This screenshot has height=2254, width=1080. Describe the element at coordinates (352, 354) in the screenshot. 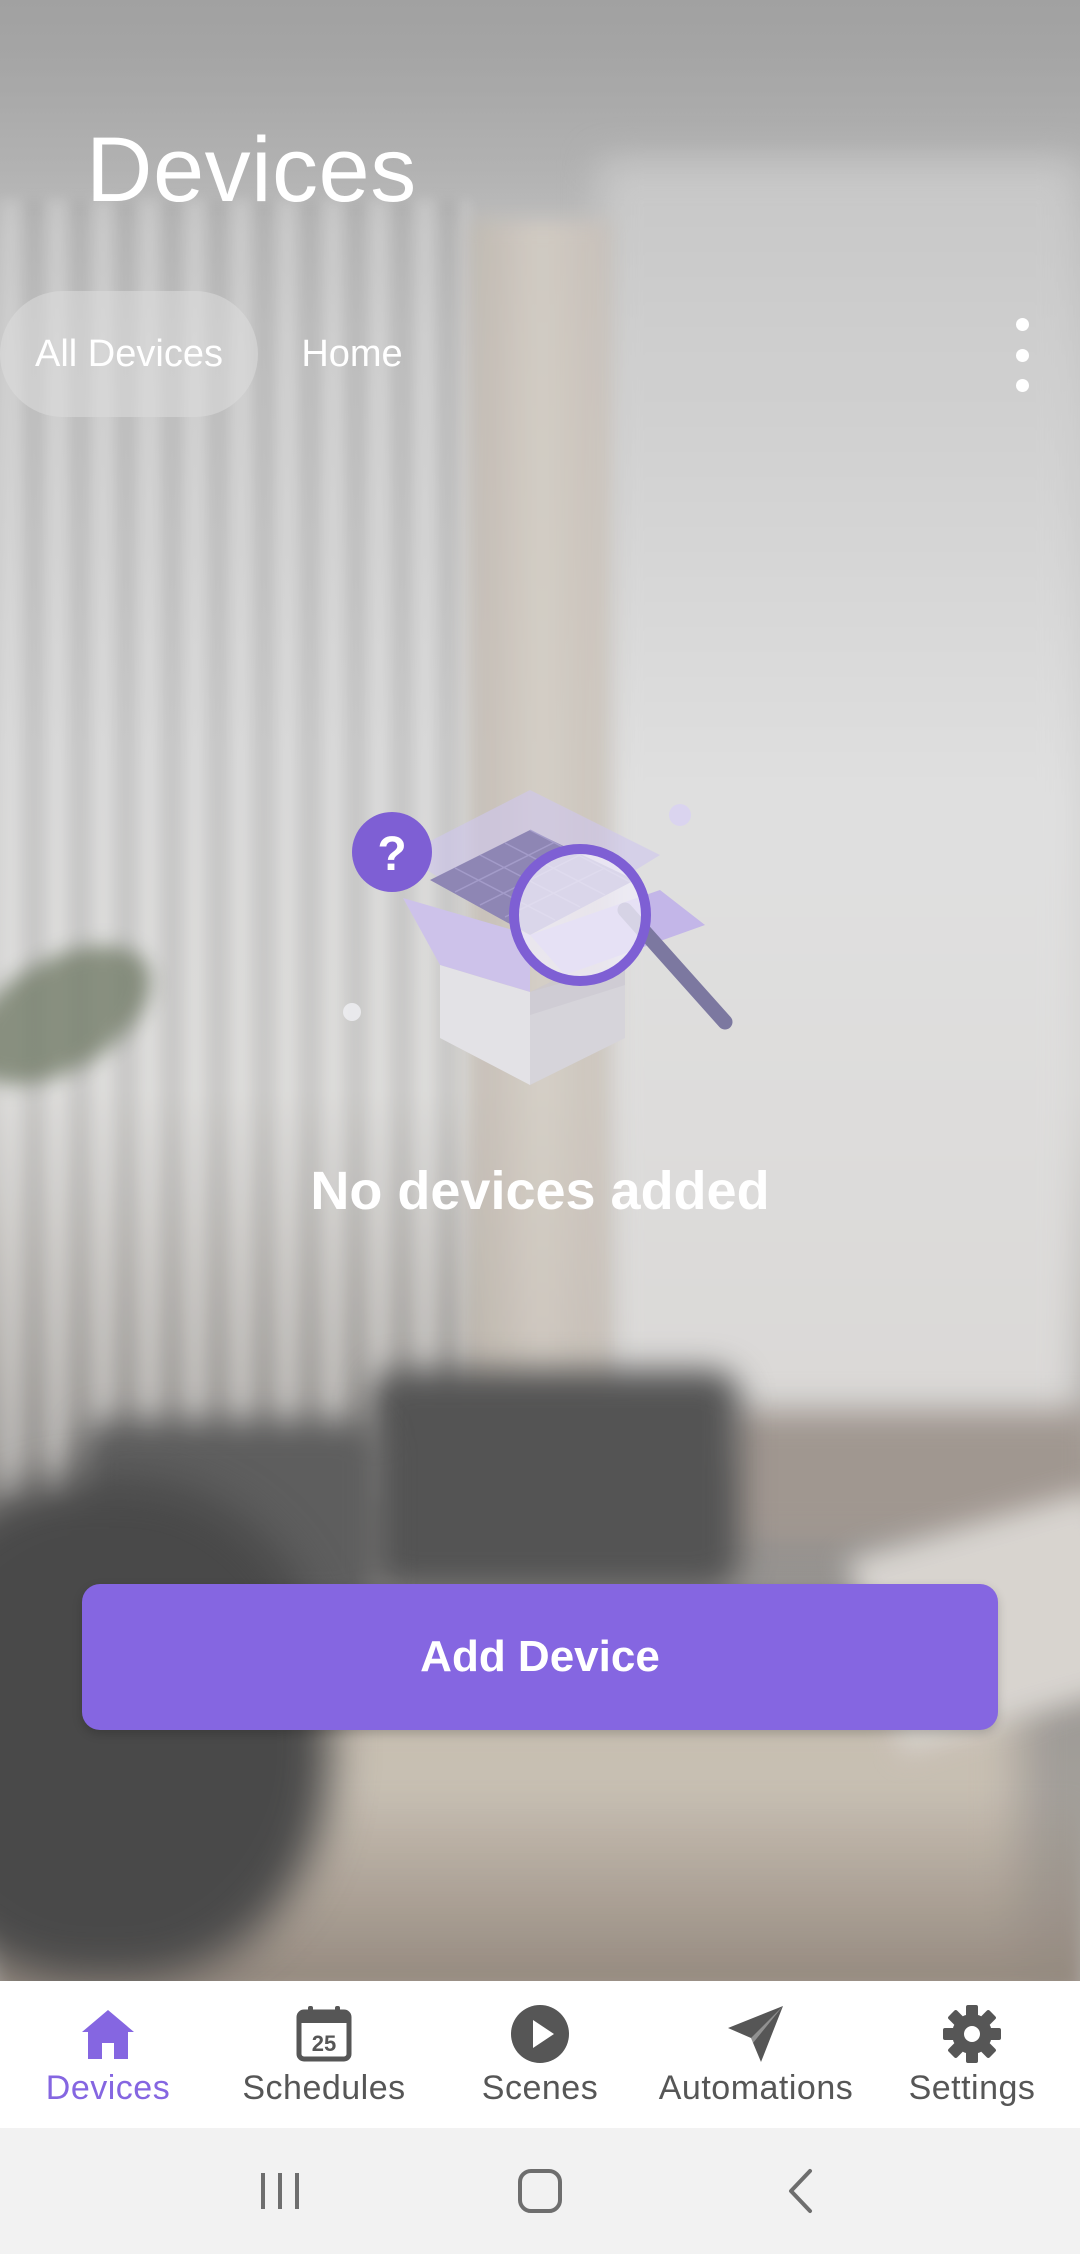

I see `filter-chip-home: Home` at that location.